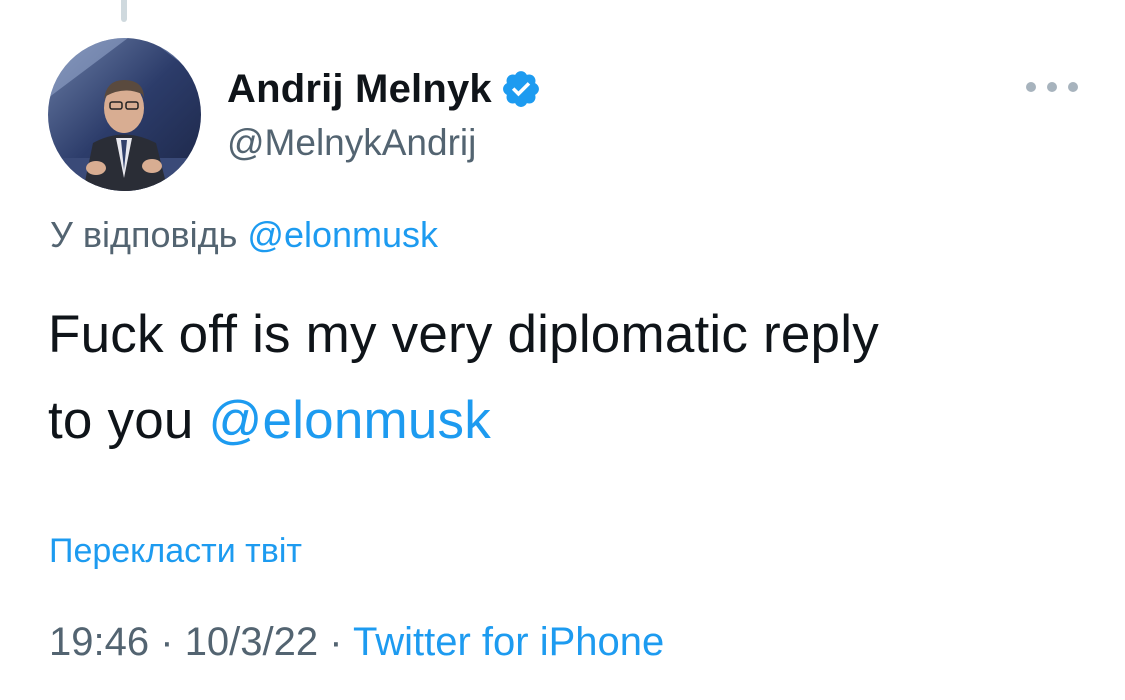 The width and height of the screenshot is (1125, 700). I want to click on tweet-source-link: Twitter for iPhone, so click(508, 642).